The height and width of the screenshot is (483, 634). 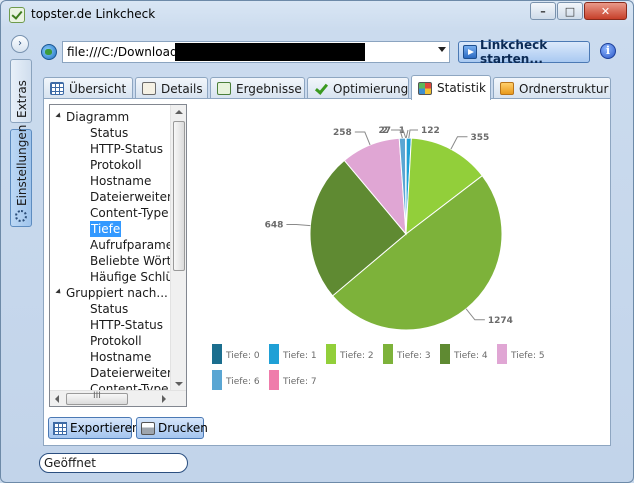 I want to click on settings-tab: Einstellungen, so click(x=21, y=176).